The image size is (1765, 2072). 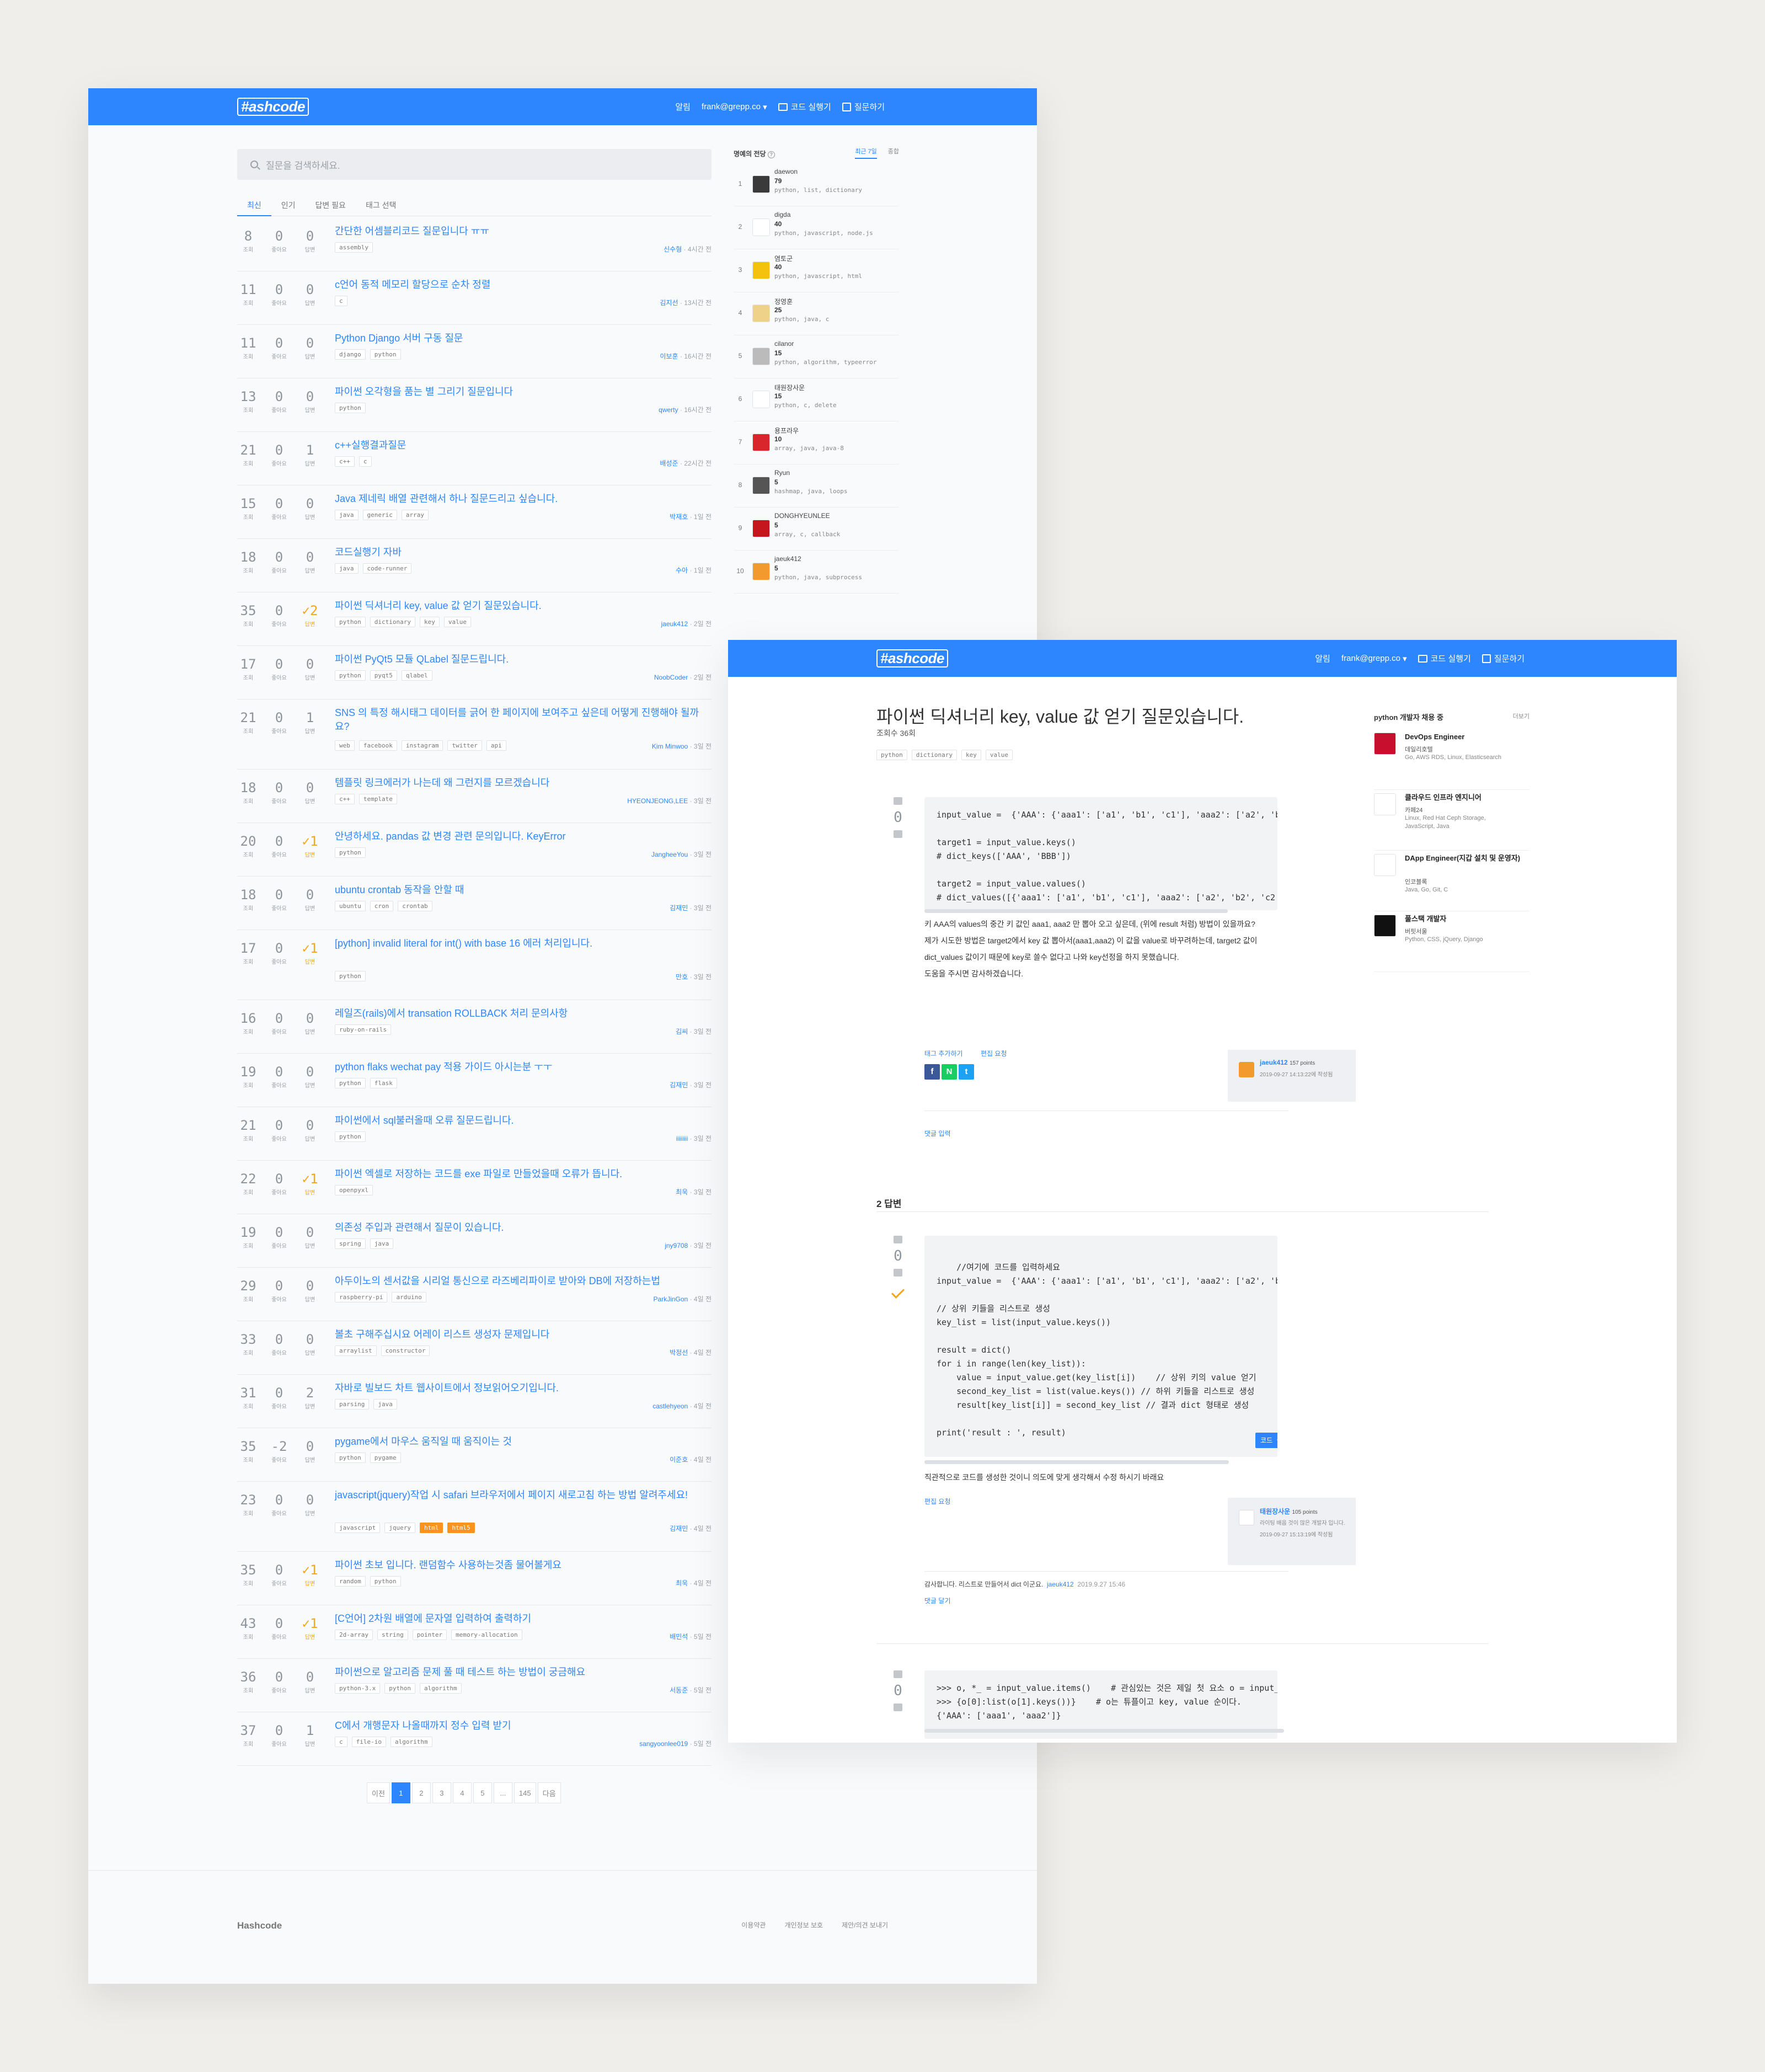 What do you see at coordinates (753, 1925) in the screenshot?
I see `terms-link: 이용약관` at bounding box center [753, 1925].